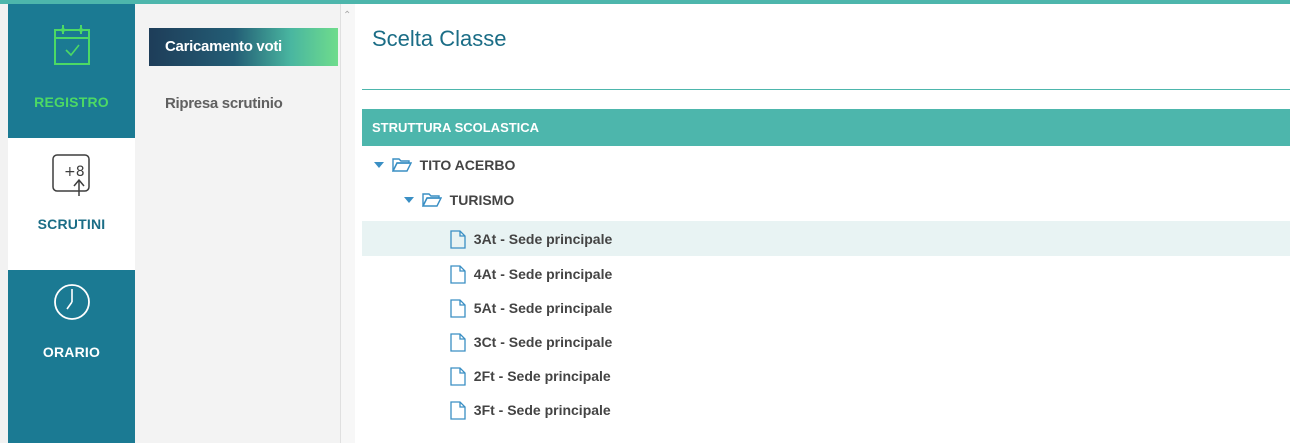  I want to click on scrutini-plus8-icon: +8, so click(71, 177).